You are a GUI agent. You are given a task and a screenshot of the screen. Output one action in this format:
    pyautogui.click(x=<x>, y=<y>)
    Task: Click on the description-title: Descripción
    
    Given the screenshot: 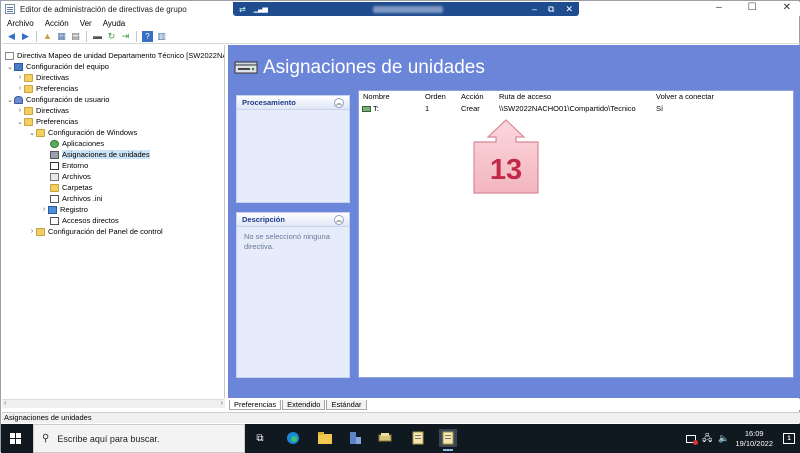 What is the action you would take?
    pyautogui.click(x=263, y=219)
    